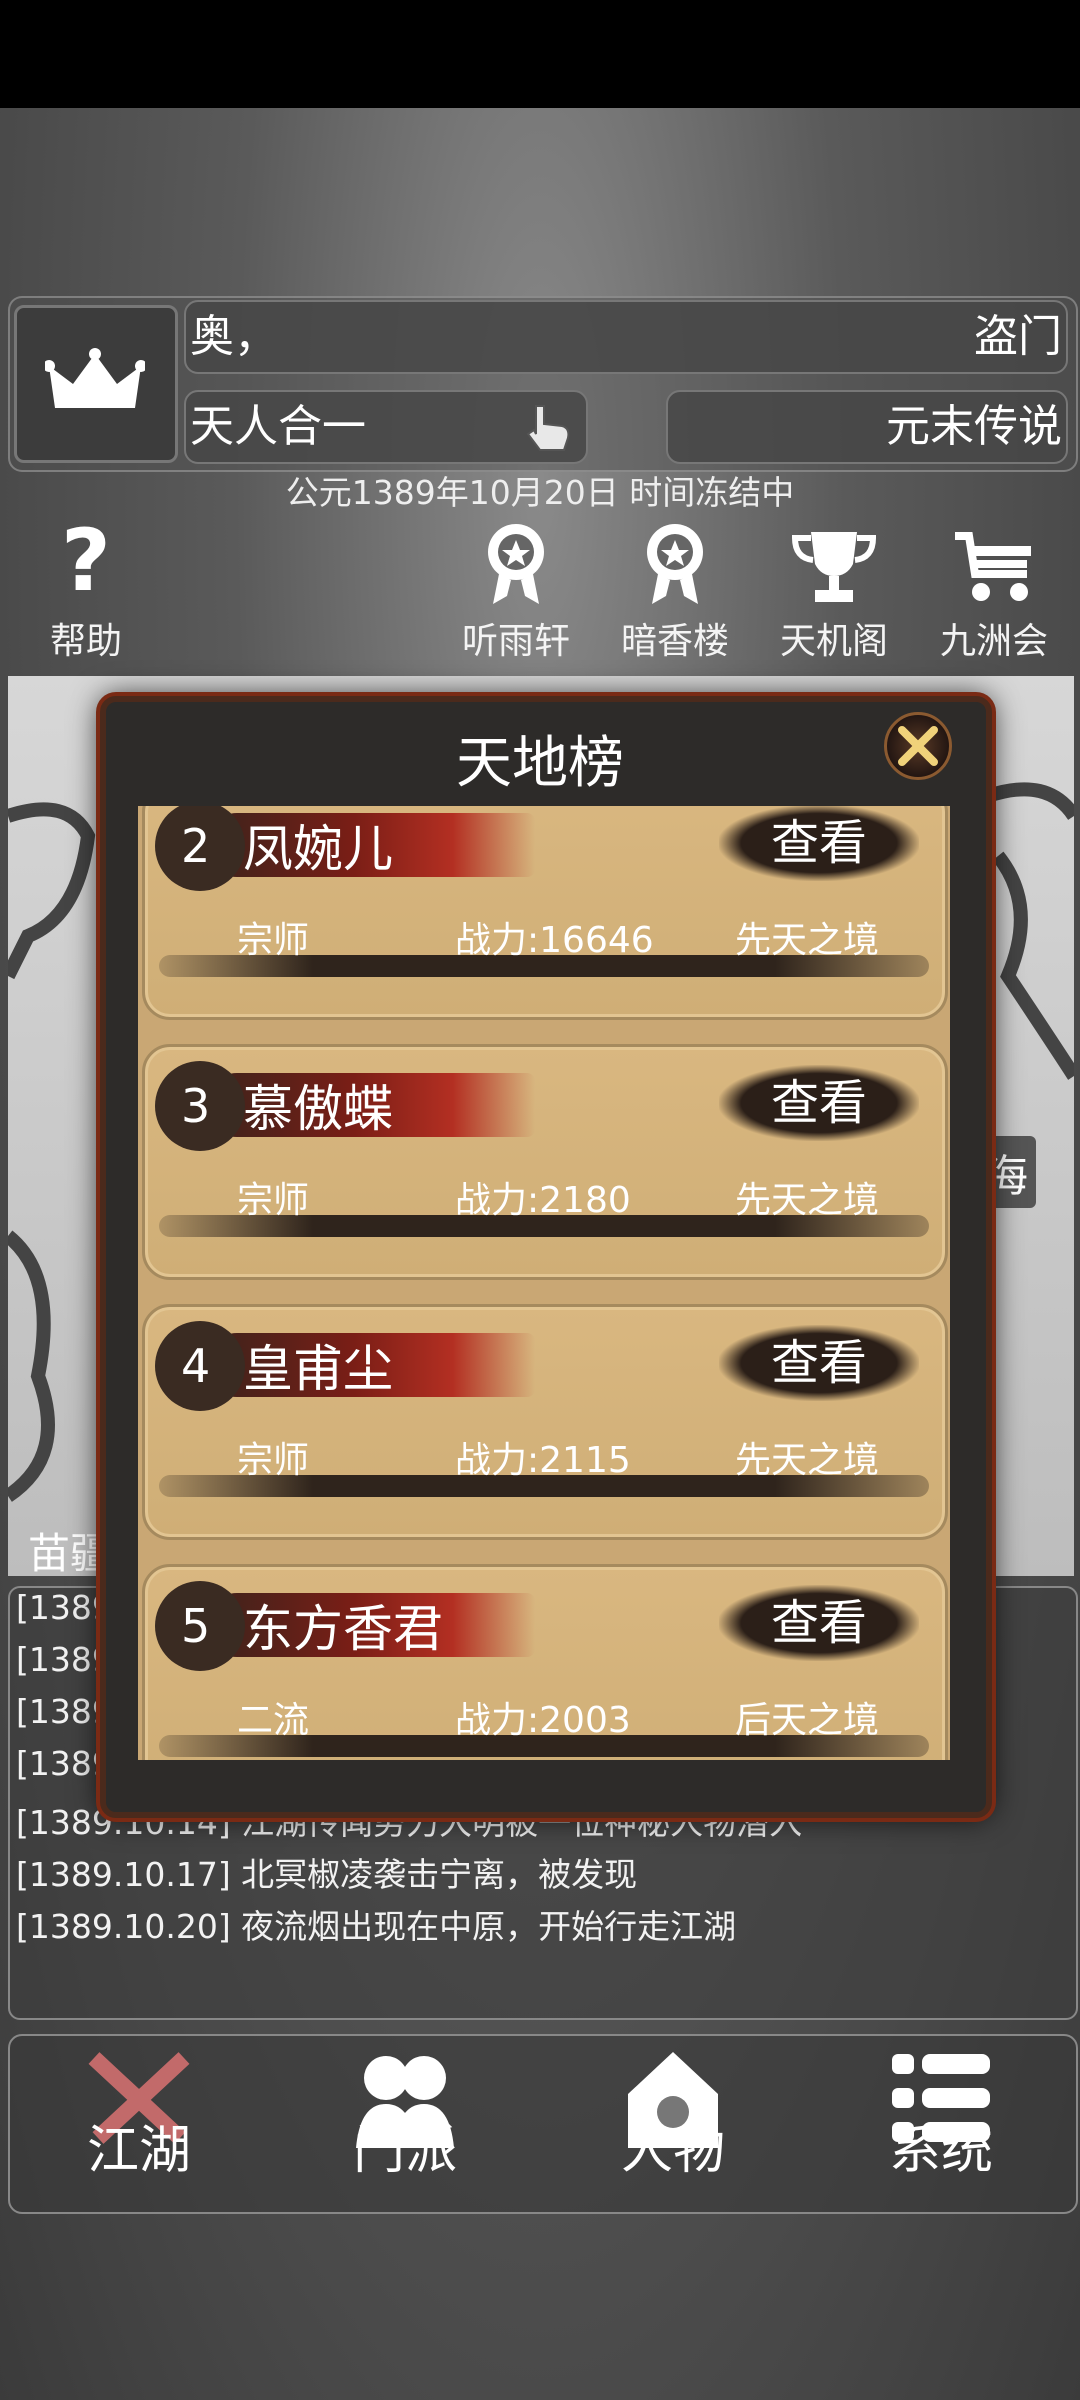  I want to click on crown-icon, so click(95, 378).